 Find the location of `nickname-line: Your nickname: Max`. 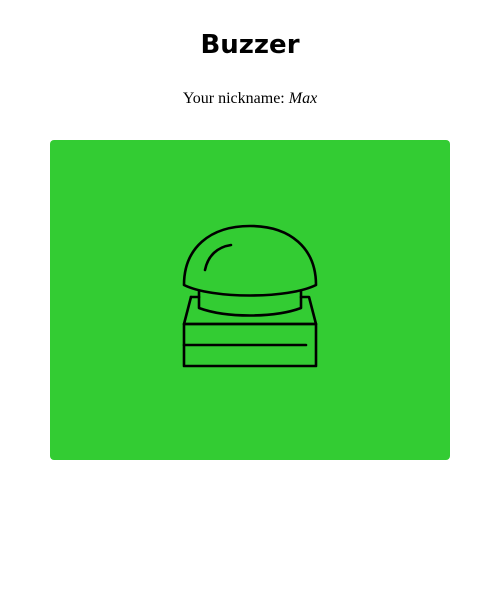

nickname-line: Your nickname: Max is located at coordinates (250, 99).